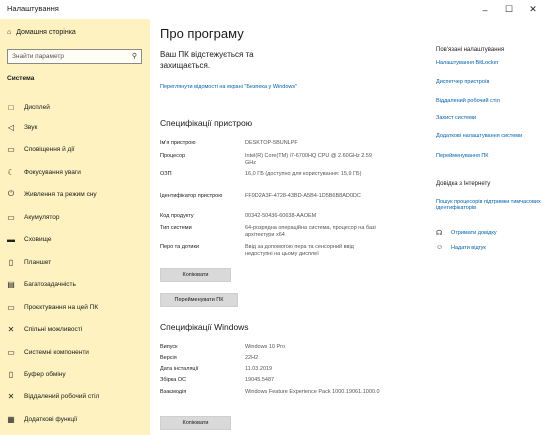  What do you see at coordinates (75, 239) in the screenshot?
I see `sidebar-item-storage: ▬ Сховище` at bounding box center [75, 239].